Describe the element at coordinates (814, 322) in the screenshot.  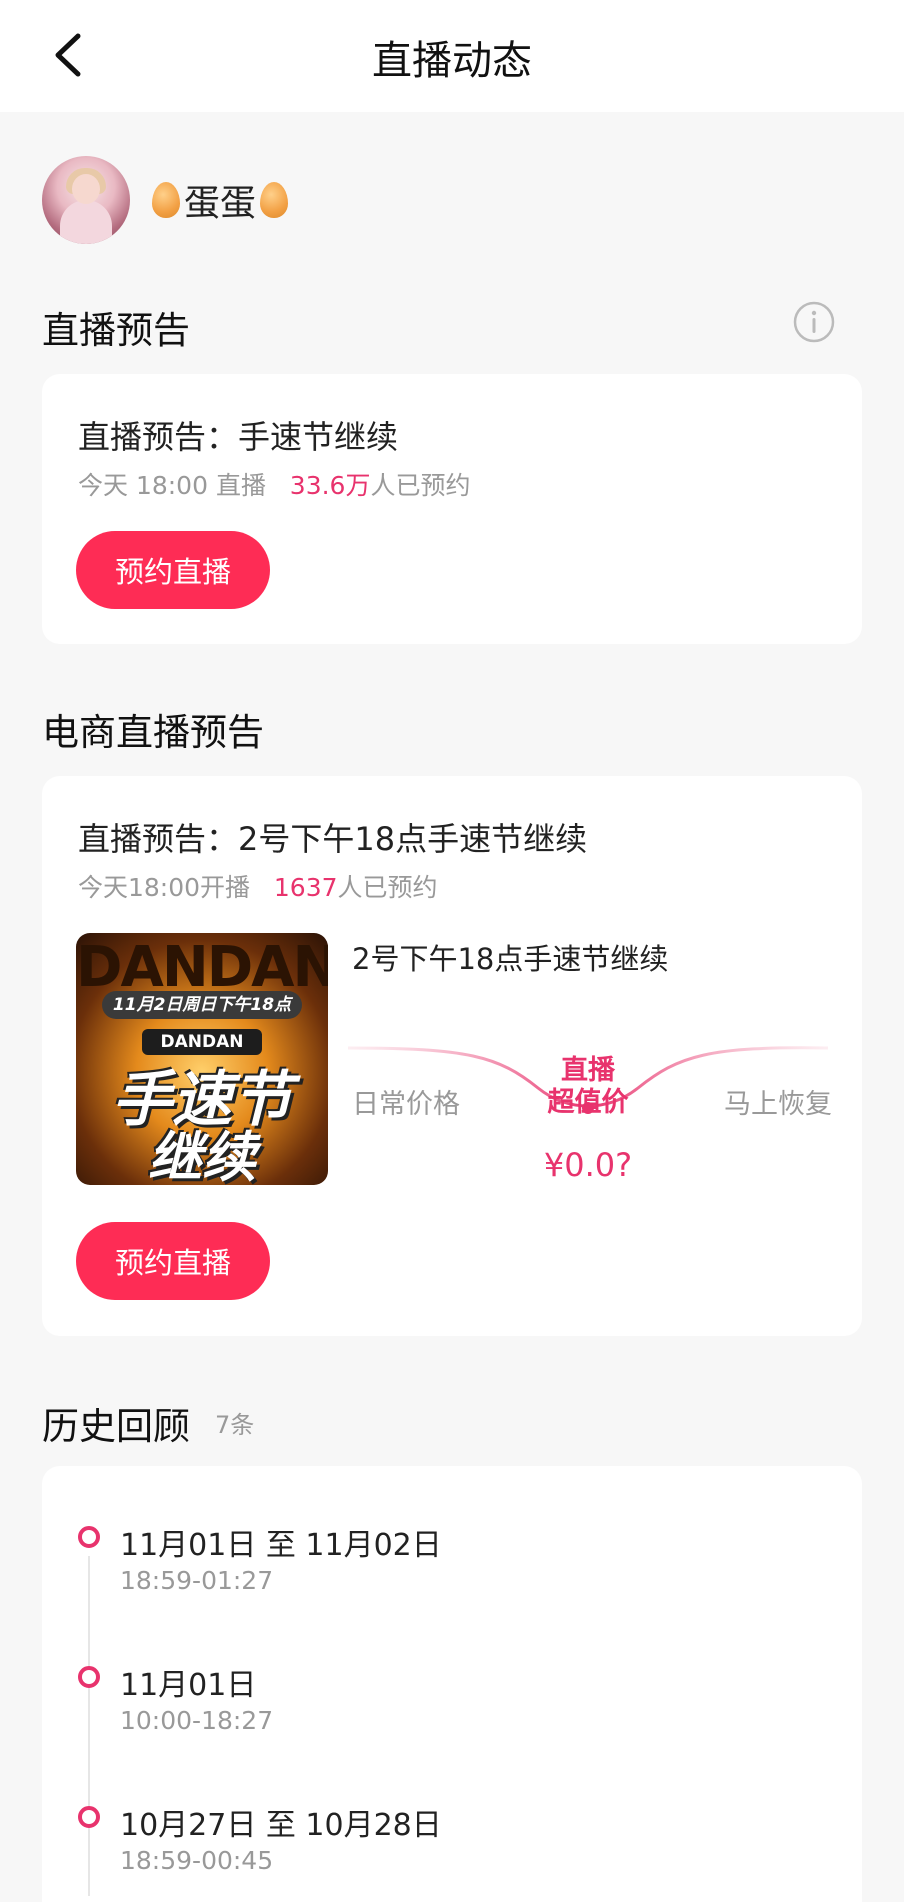
I see `info-icon` at that location.